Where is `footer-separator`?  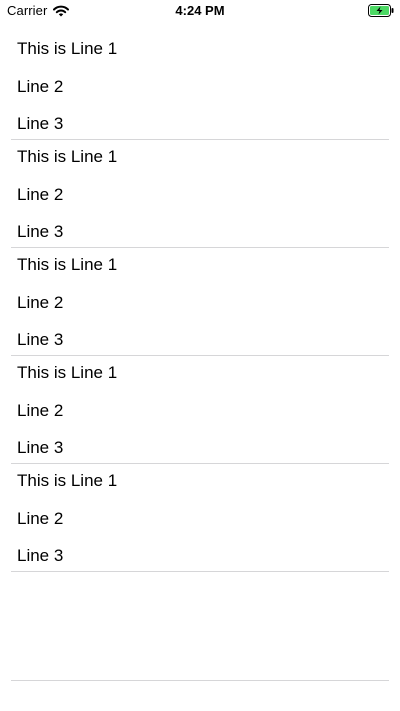 footer-separator is located at coordinates (200, 680).